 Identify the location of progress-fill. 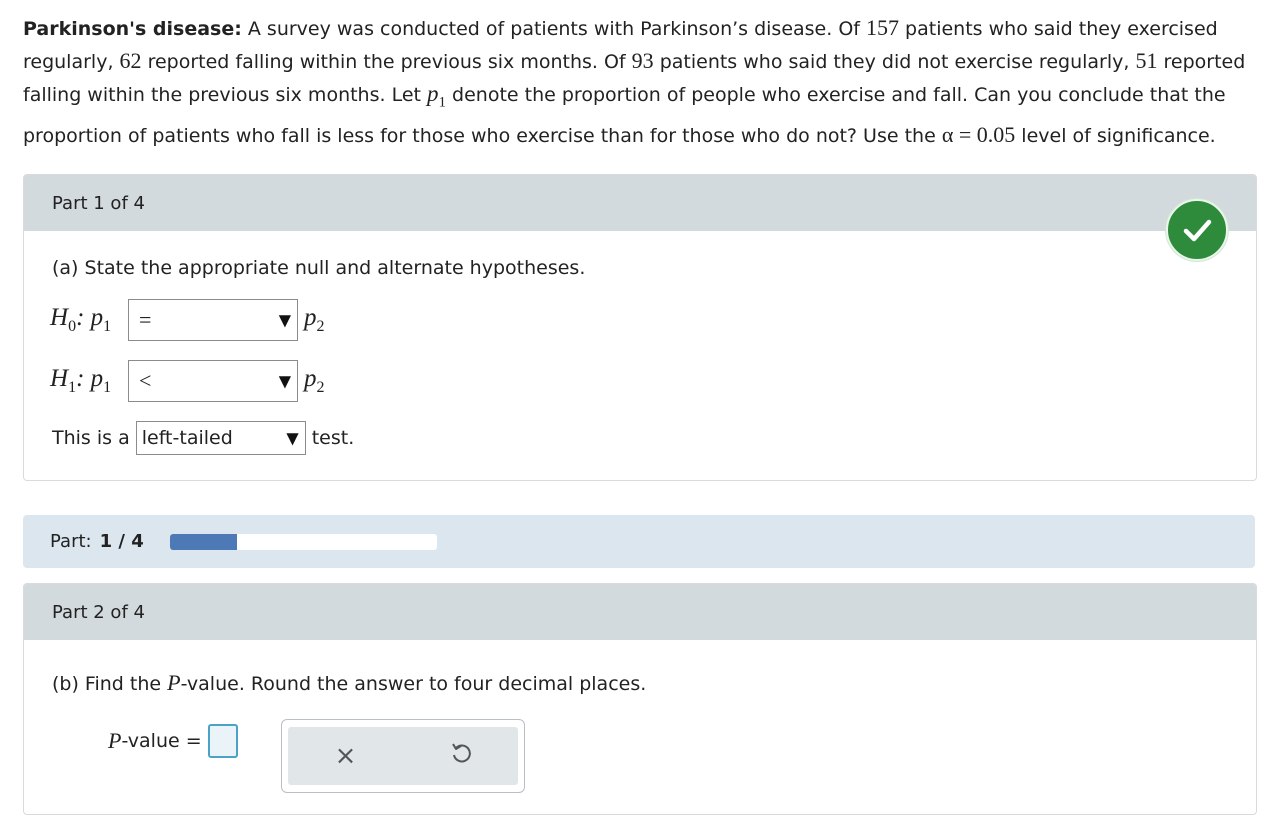
(203, 541).